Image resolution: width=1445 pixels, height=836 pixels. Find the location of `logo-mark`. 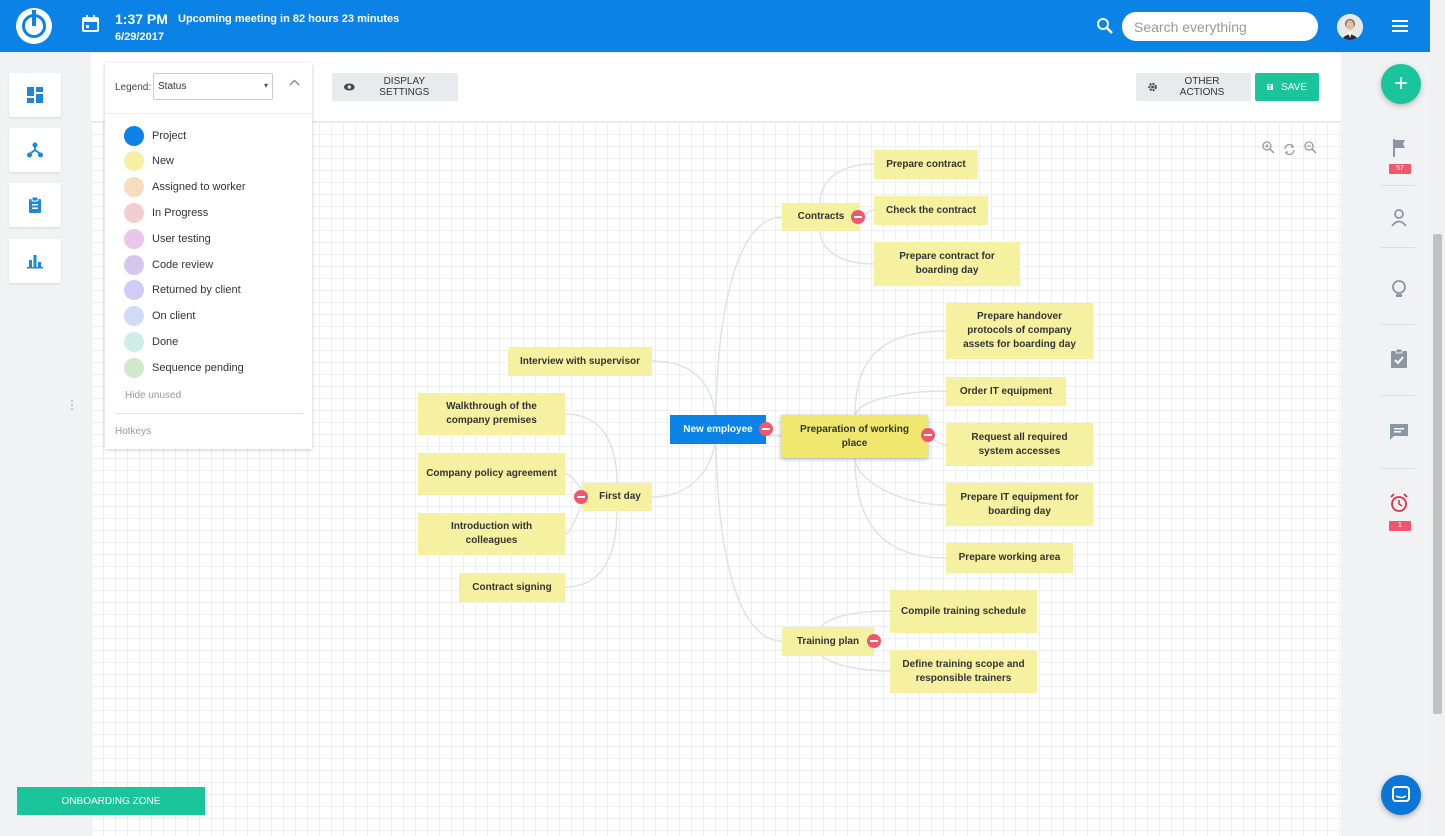

logo-mark is located at coordinates (34, 18).